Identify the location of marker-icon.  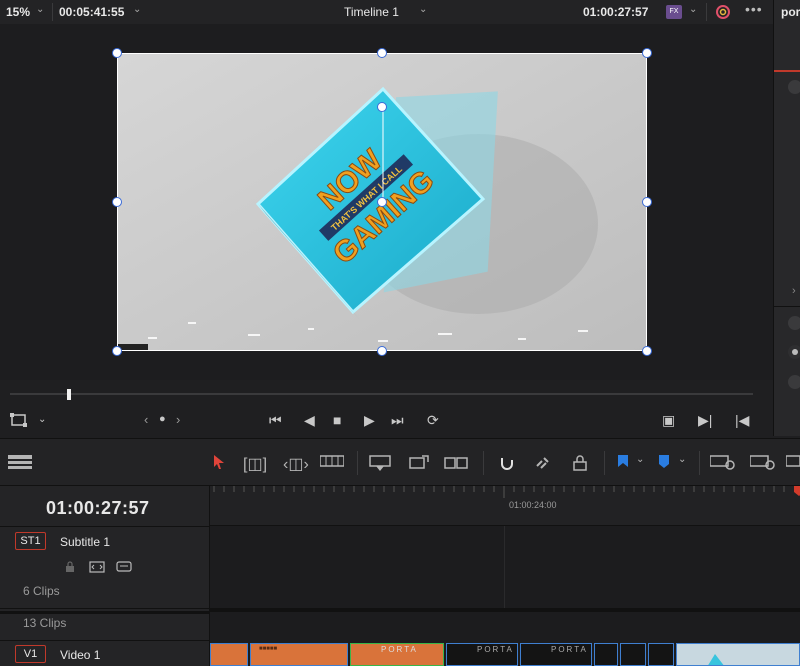
(664, 464).